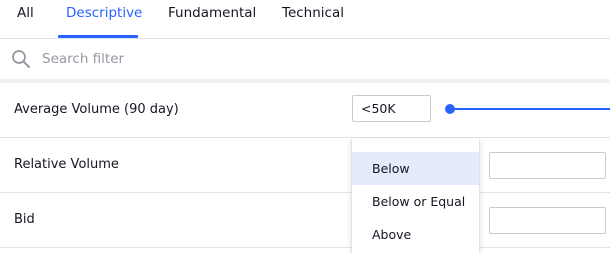  I want to click on filter-label: Relative Volume, so click(66, 164).